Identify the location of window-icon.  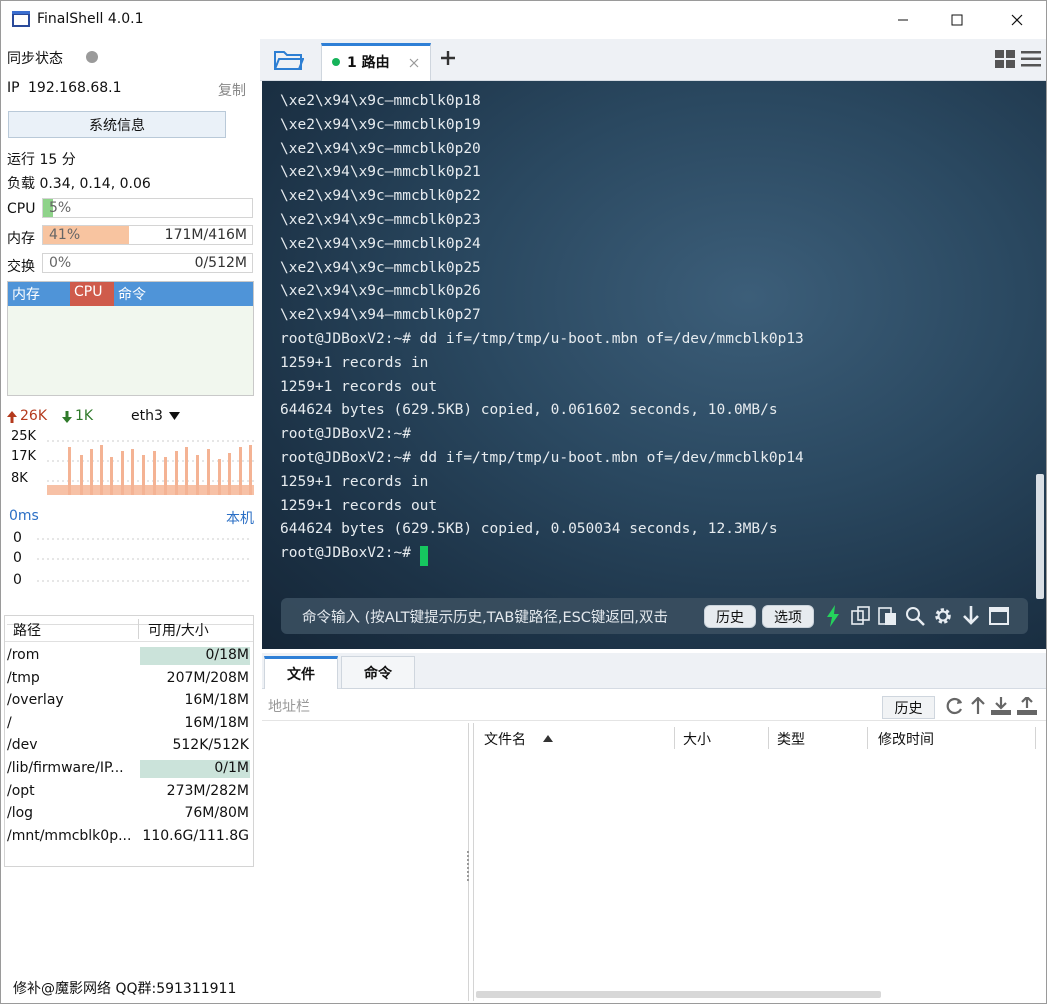
(999, 616).